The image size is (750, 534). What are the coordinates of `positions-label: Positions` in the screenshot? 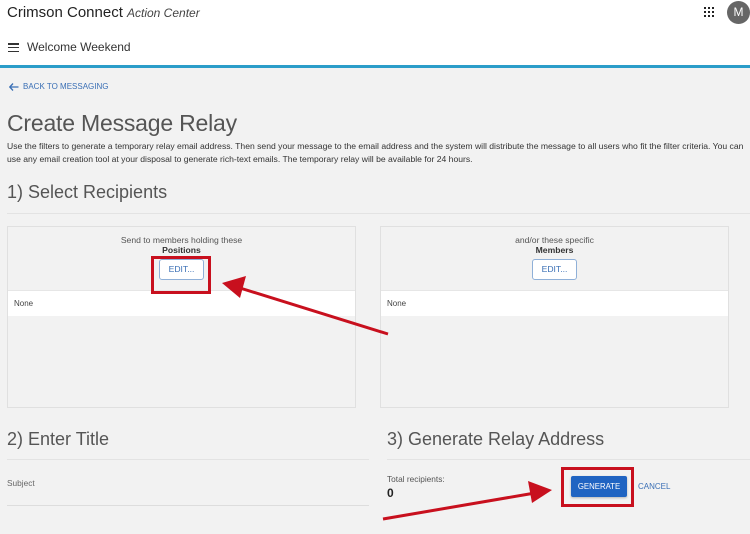 It's located at (181, 250).